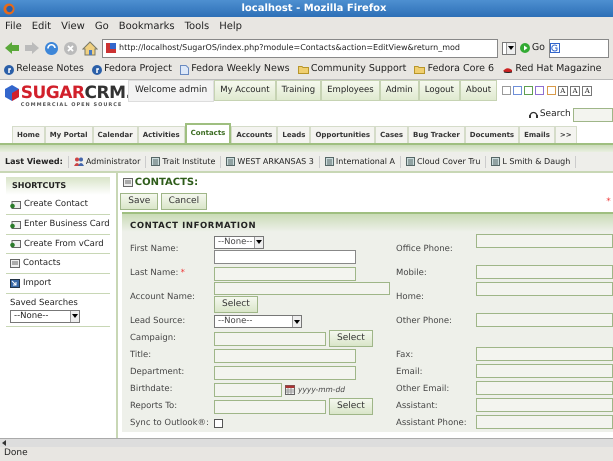 Image resolution: width=613 pixels, height=461 pixels. Describe the element at coordinates (197, 26) in the screenshot. I see `menu-item: Tools` at that location.